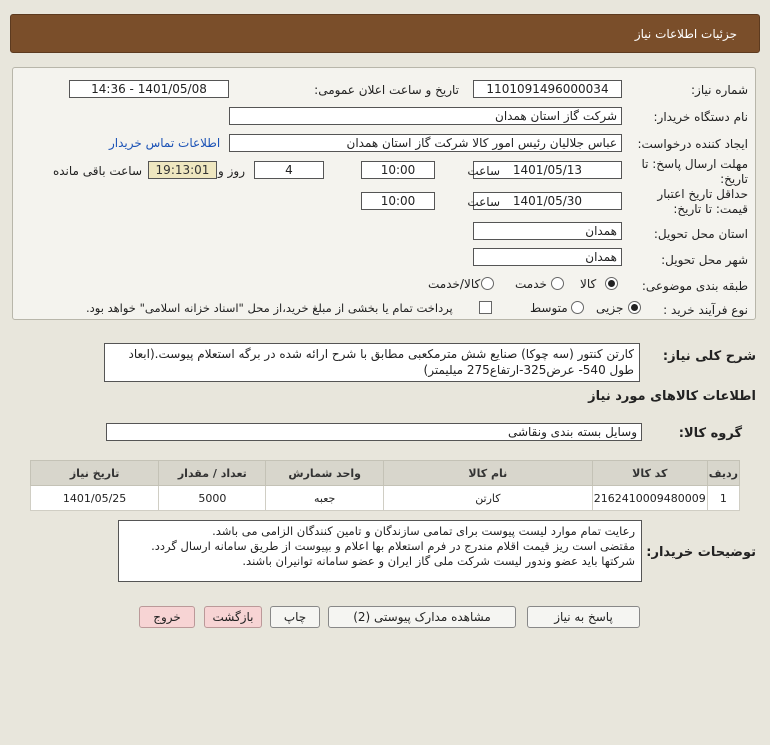 The width and height of the screenshot is (770, 745). I want to click on reply-deadline-label: مهلت ارسال پاسخ: تا, so click(694, 164).